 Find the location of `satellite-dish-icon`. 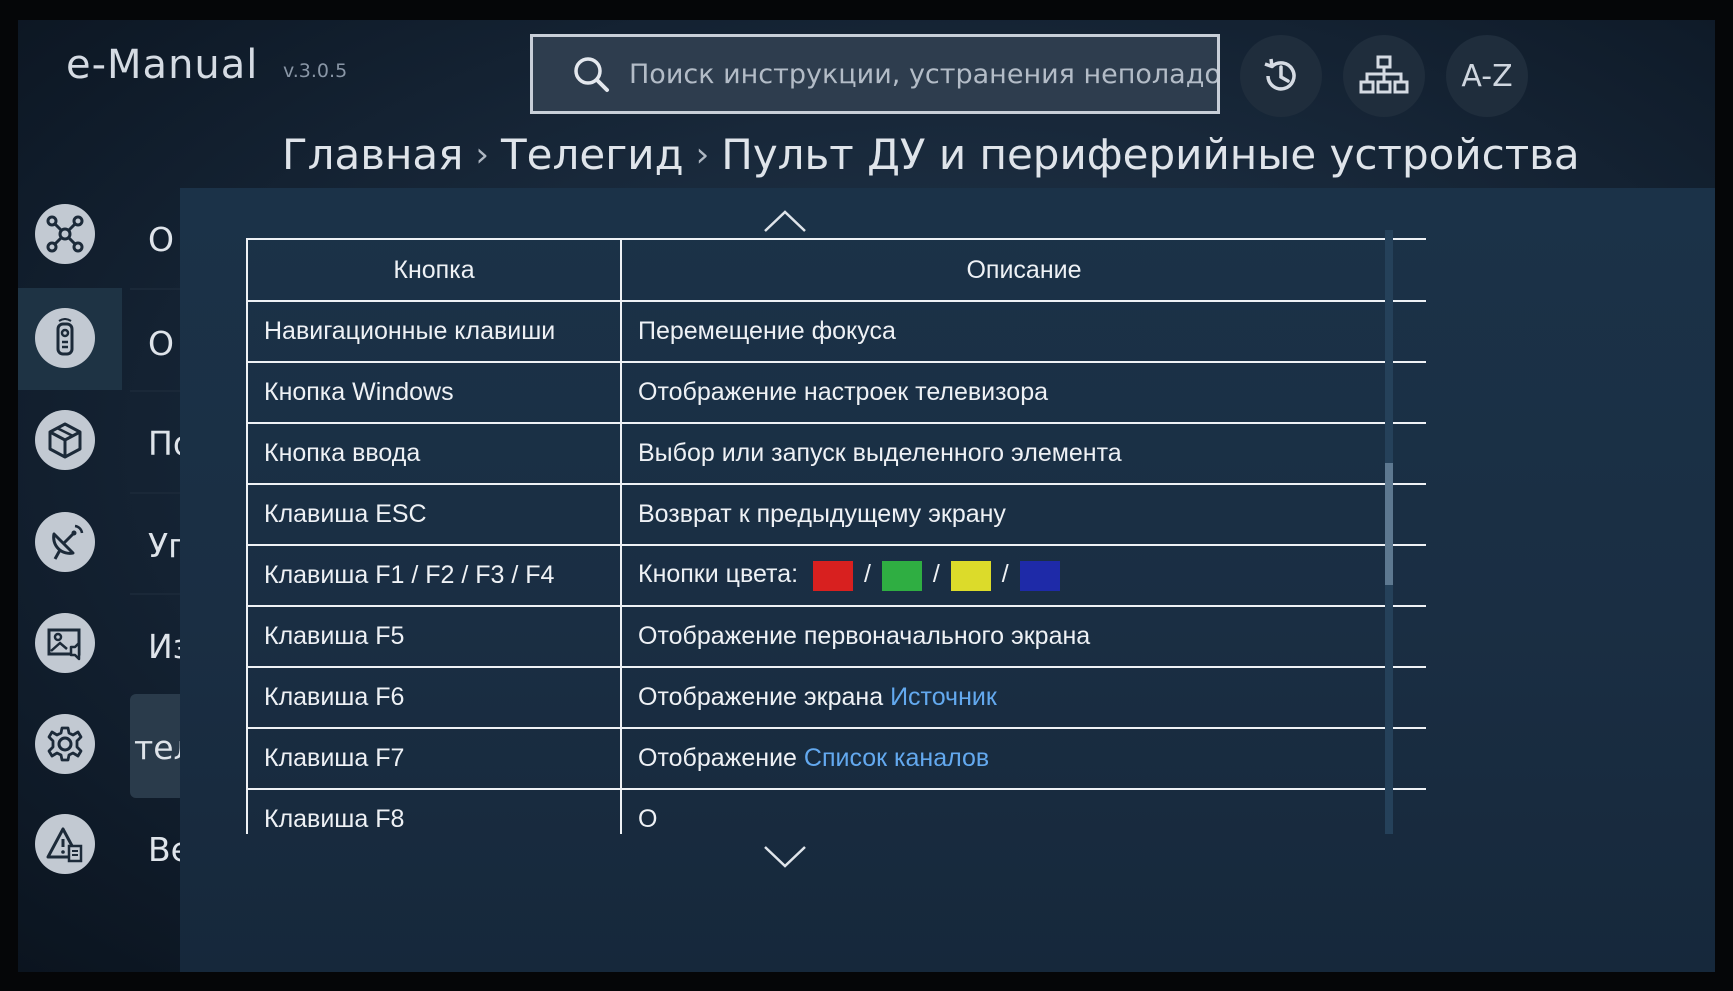

satellite-dish-icon is located at coordinates (65, 542).